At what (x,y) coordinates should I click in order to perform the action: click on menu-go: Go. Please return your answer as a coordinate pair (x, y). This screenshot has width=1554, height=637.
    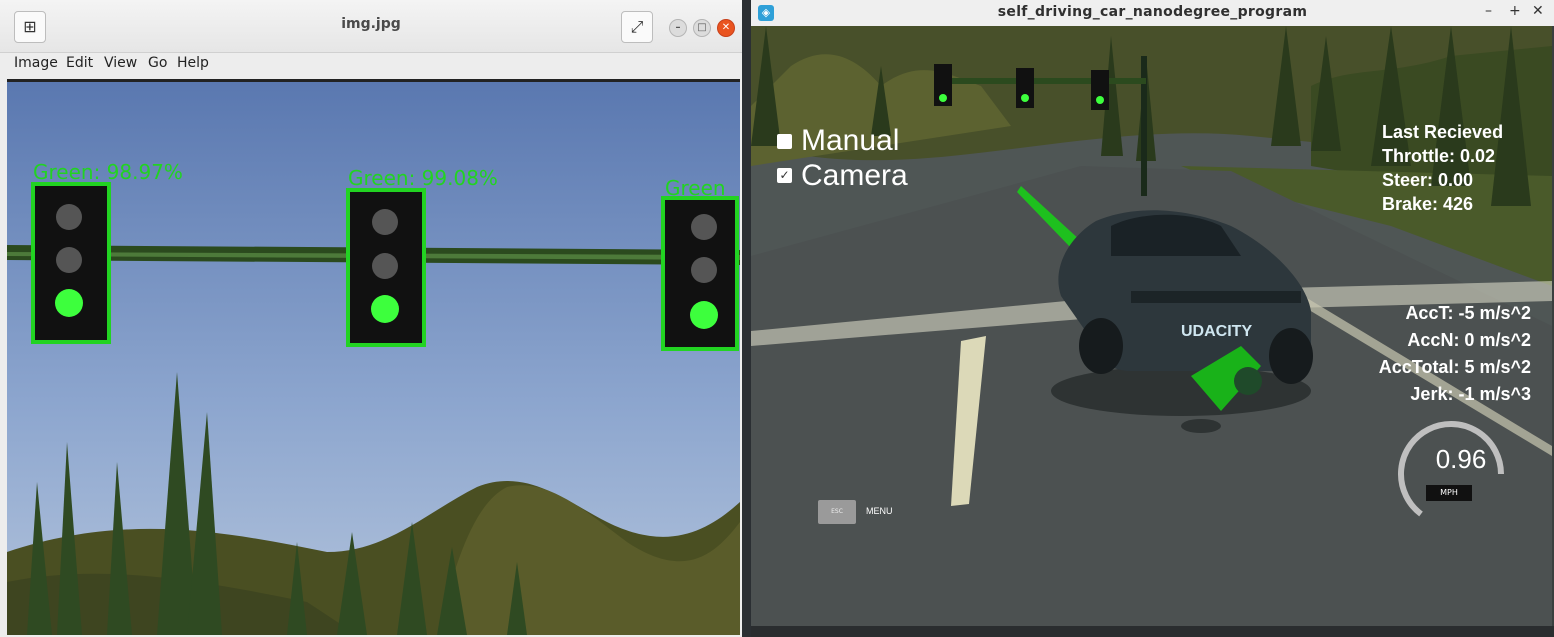
    Looking at the image, I should click on (157, 63).